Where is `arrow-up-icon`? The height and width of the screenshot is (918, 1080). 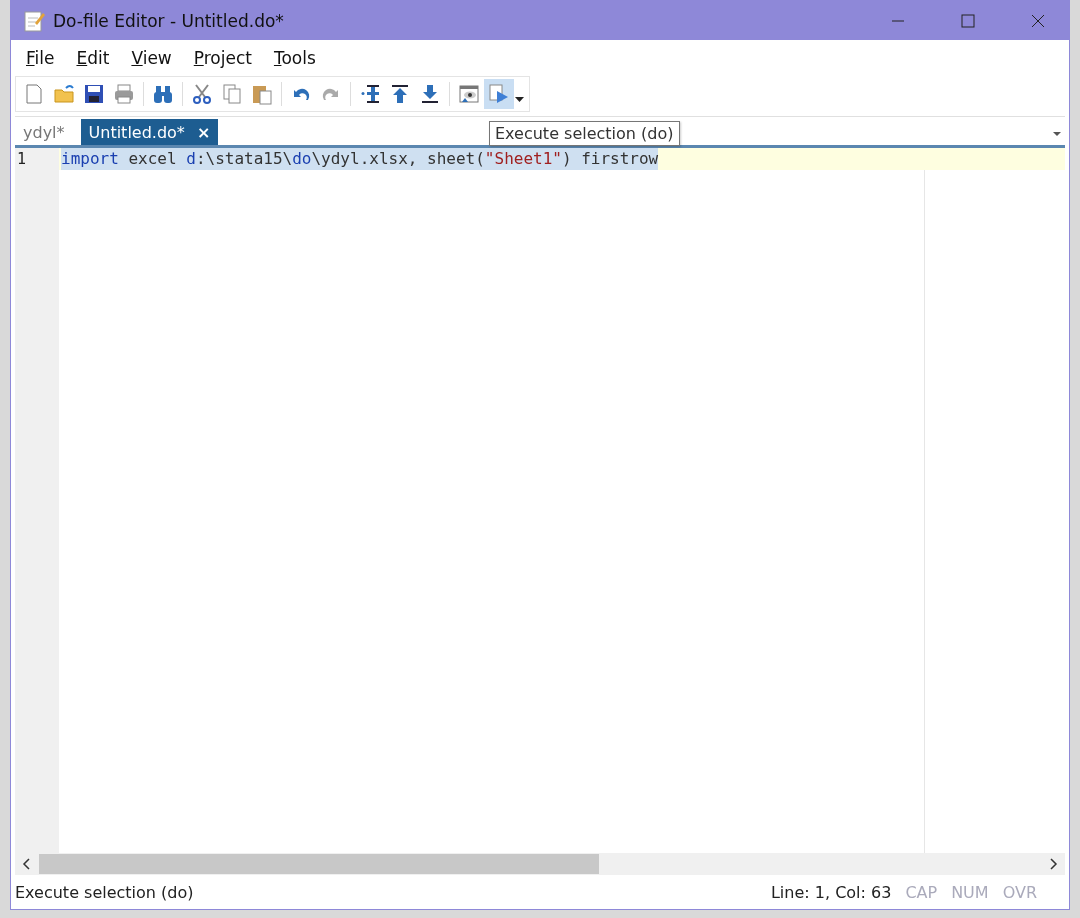
arrow-up-icon is located at coordinates (400, 94).